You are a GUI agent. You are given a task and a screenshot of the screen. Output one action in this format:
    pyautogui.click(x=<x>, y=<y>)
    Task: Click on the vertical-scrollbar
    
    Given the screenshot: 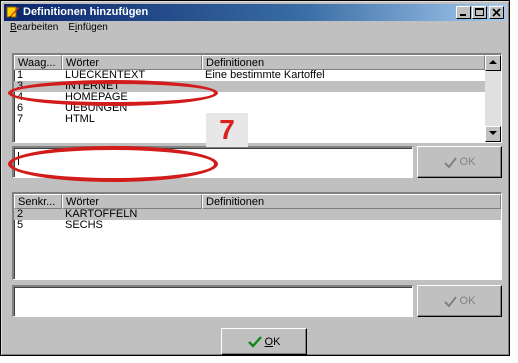 What is the action you would take?
    pyautogui.click(x=493, y=98)
    